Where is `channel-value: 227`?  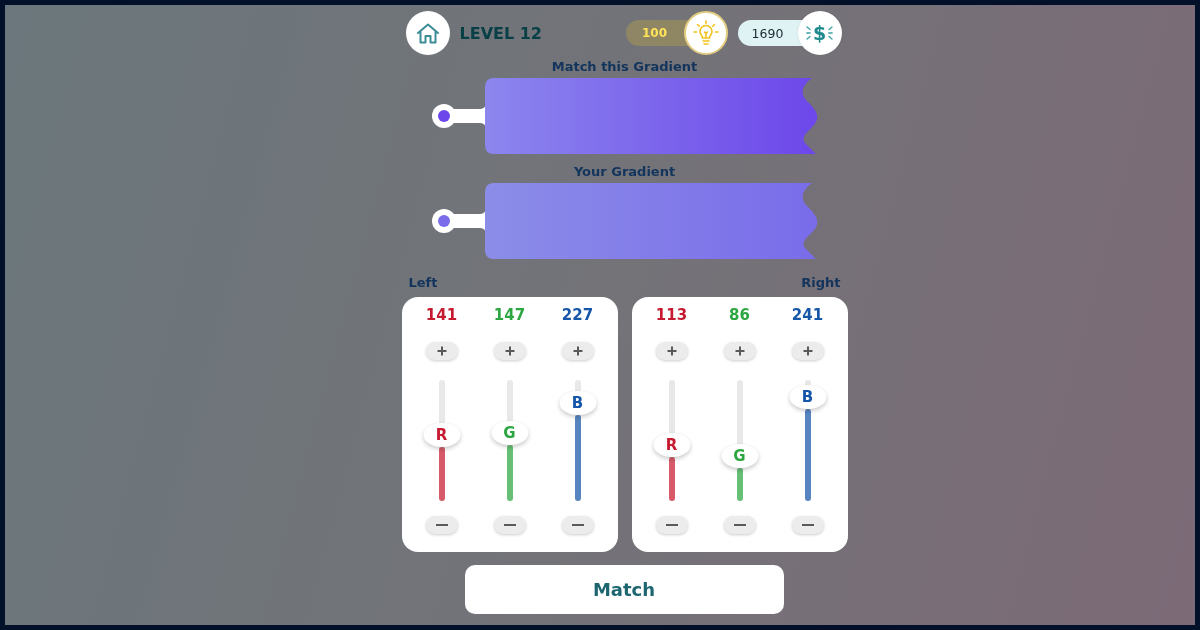 channel-value: 227 is located at coordinates (577, 315).